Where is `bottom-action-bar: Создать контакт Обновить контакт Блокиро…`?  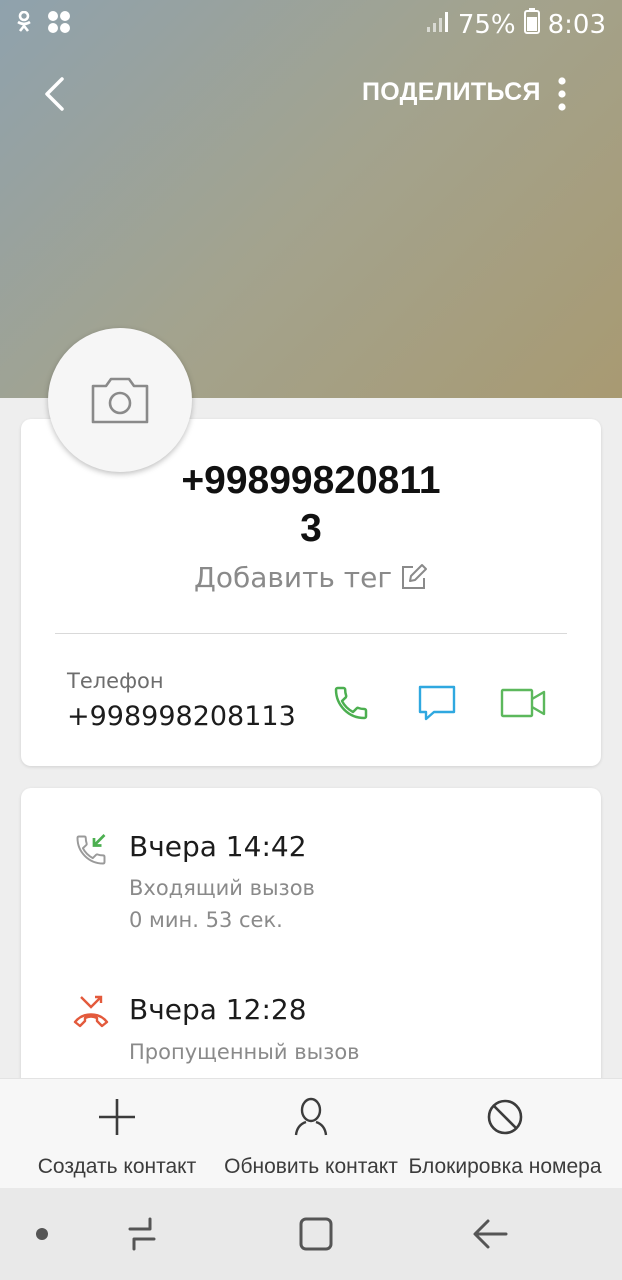
bottom-action-bar: Создать контакт Обновить контакт Блокиро… is located at coordinates (311, 1133).